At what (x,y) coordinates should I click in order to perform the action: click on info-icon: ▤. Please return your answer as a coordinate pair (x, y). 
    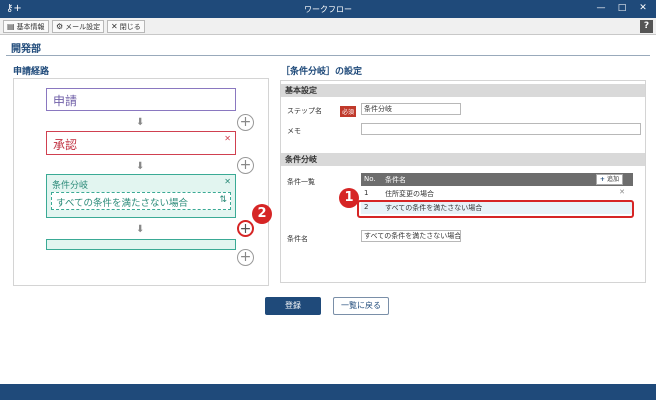
    Looking at the image, I should click on (11, 26).